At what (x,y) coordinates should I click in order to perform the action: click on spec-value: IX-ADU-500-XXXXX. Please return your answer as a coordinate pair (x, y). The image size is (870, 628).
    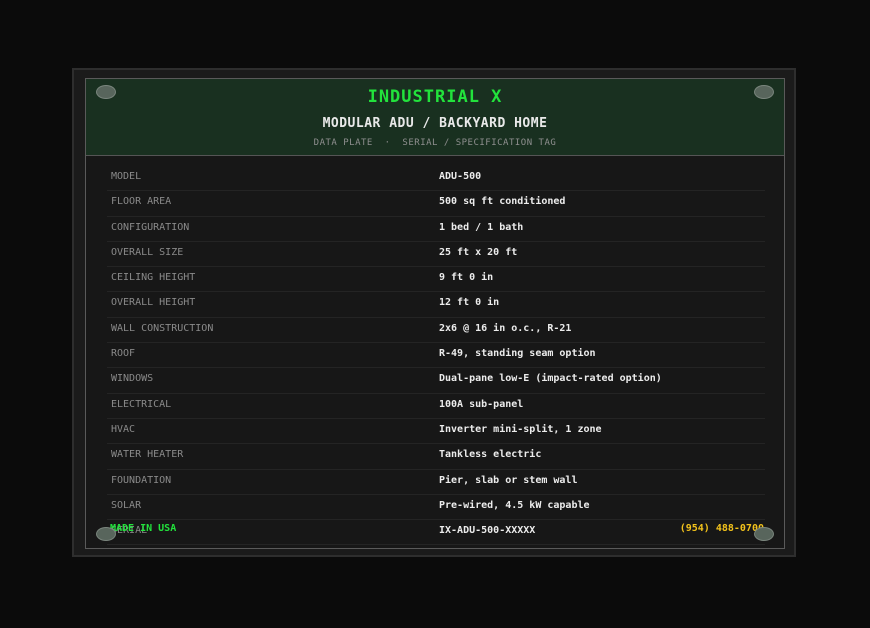
    Looking at the image, I should click on (487, 531).